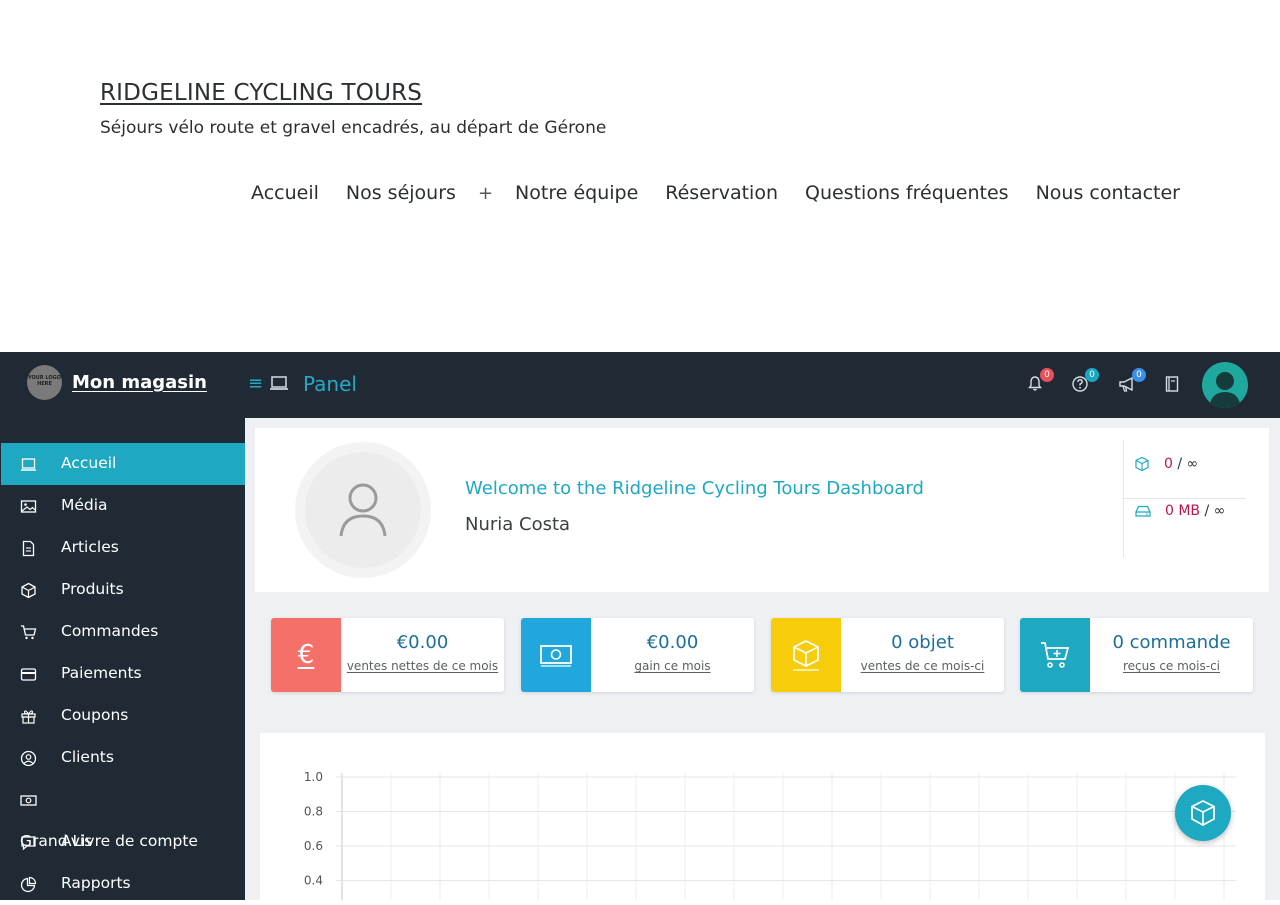  What do you see at coordinates (1192, 464) in the screenshot?
I see `product-quota-limit: ∞` at bounding box center [1192, 464].